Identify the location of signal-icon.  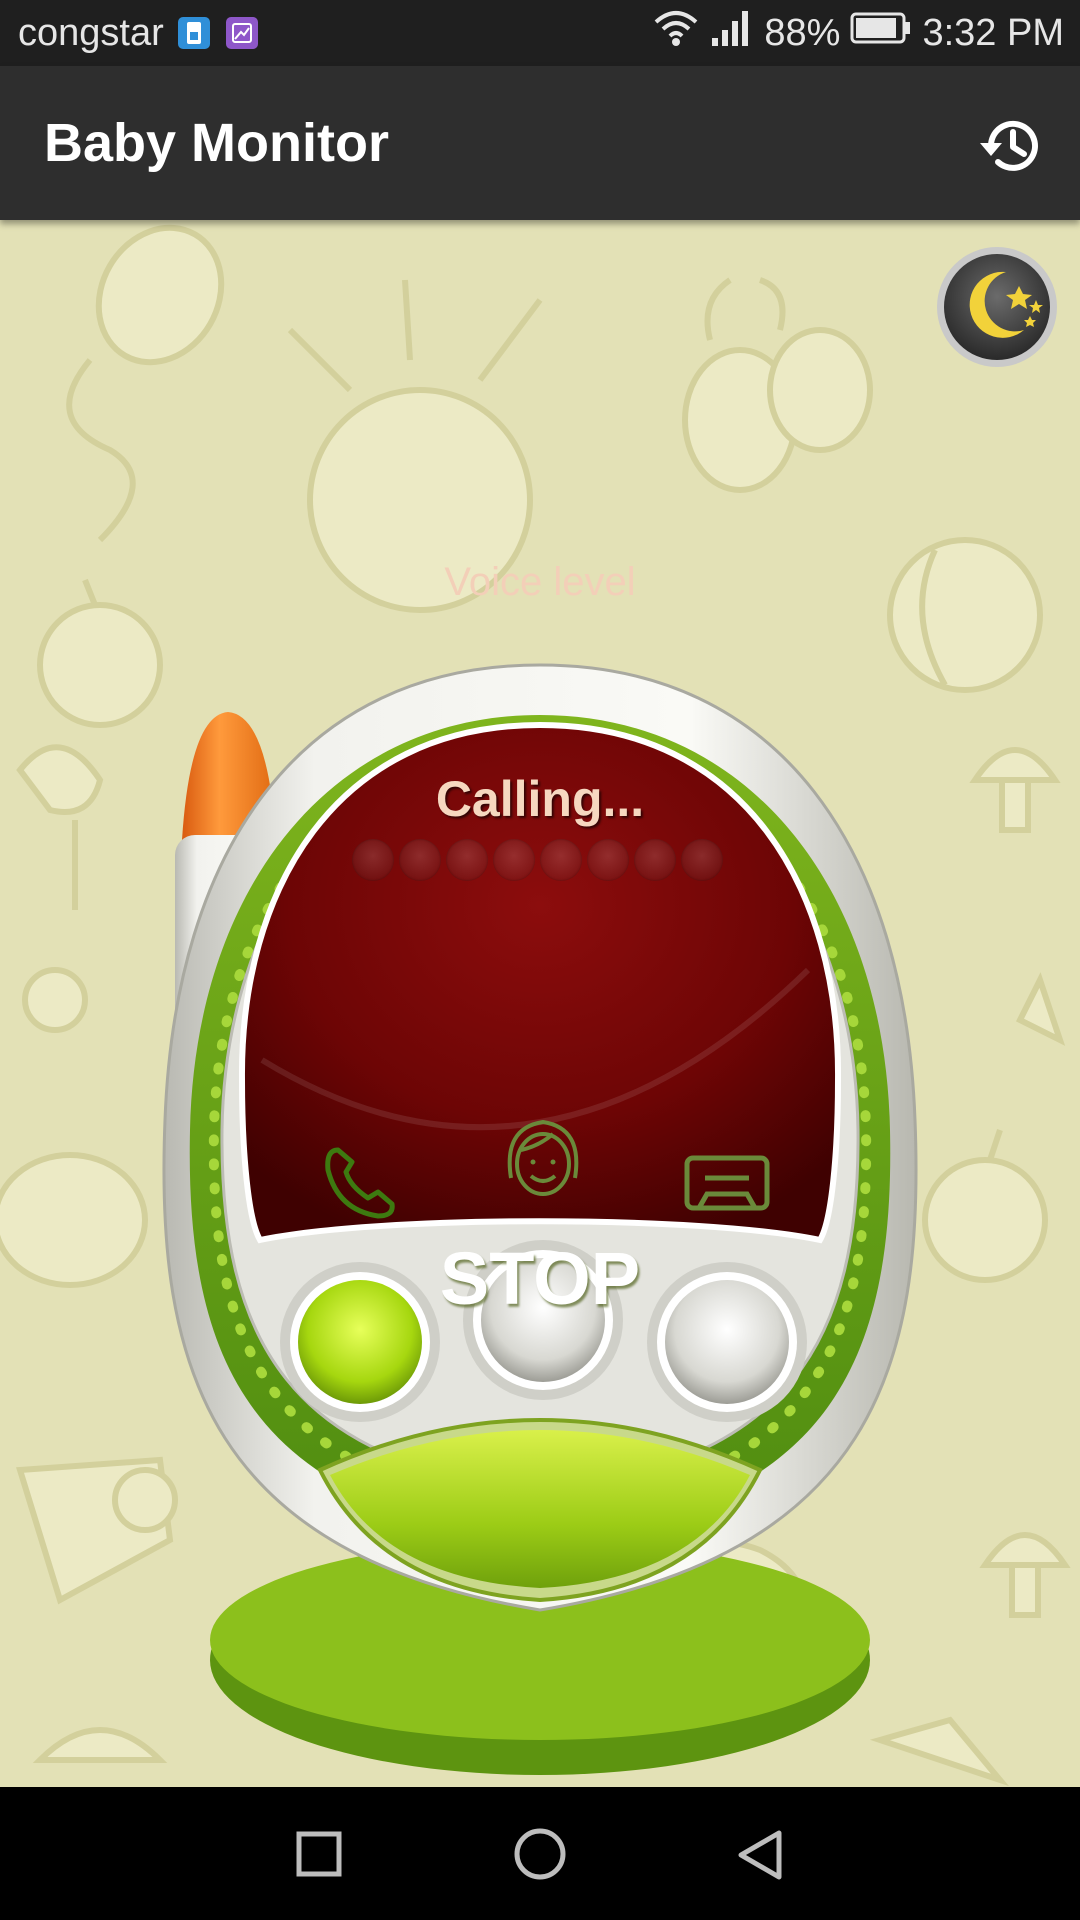
(732, 33).